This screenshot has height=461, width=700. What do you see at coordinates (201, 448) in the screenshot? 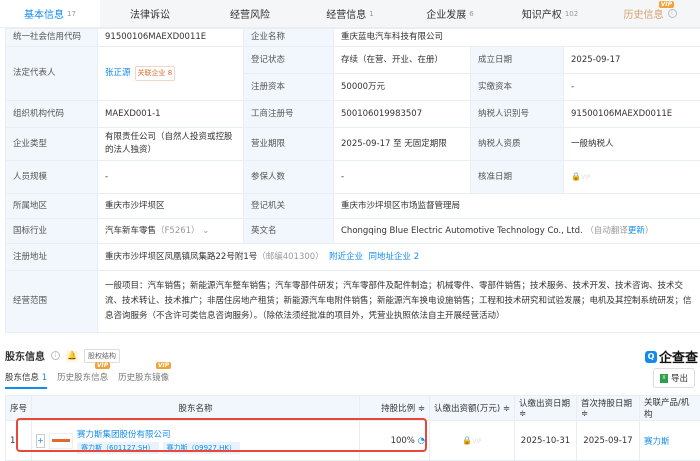
I see `stock-tag: 赛力斯（09927.HK）` at bounding box center [201, 448].